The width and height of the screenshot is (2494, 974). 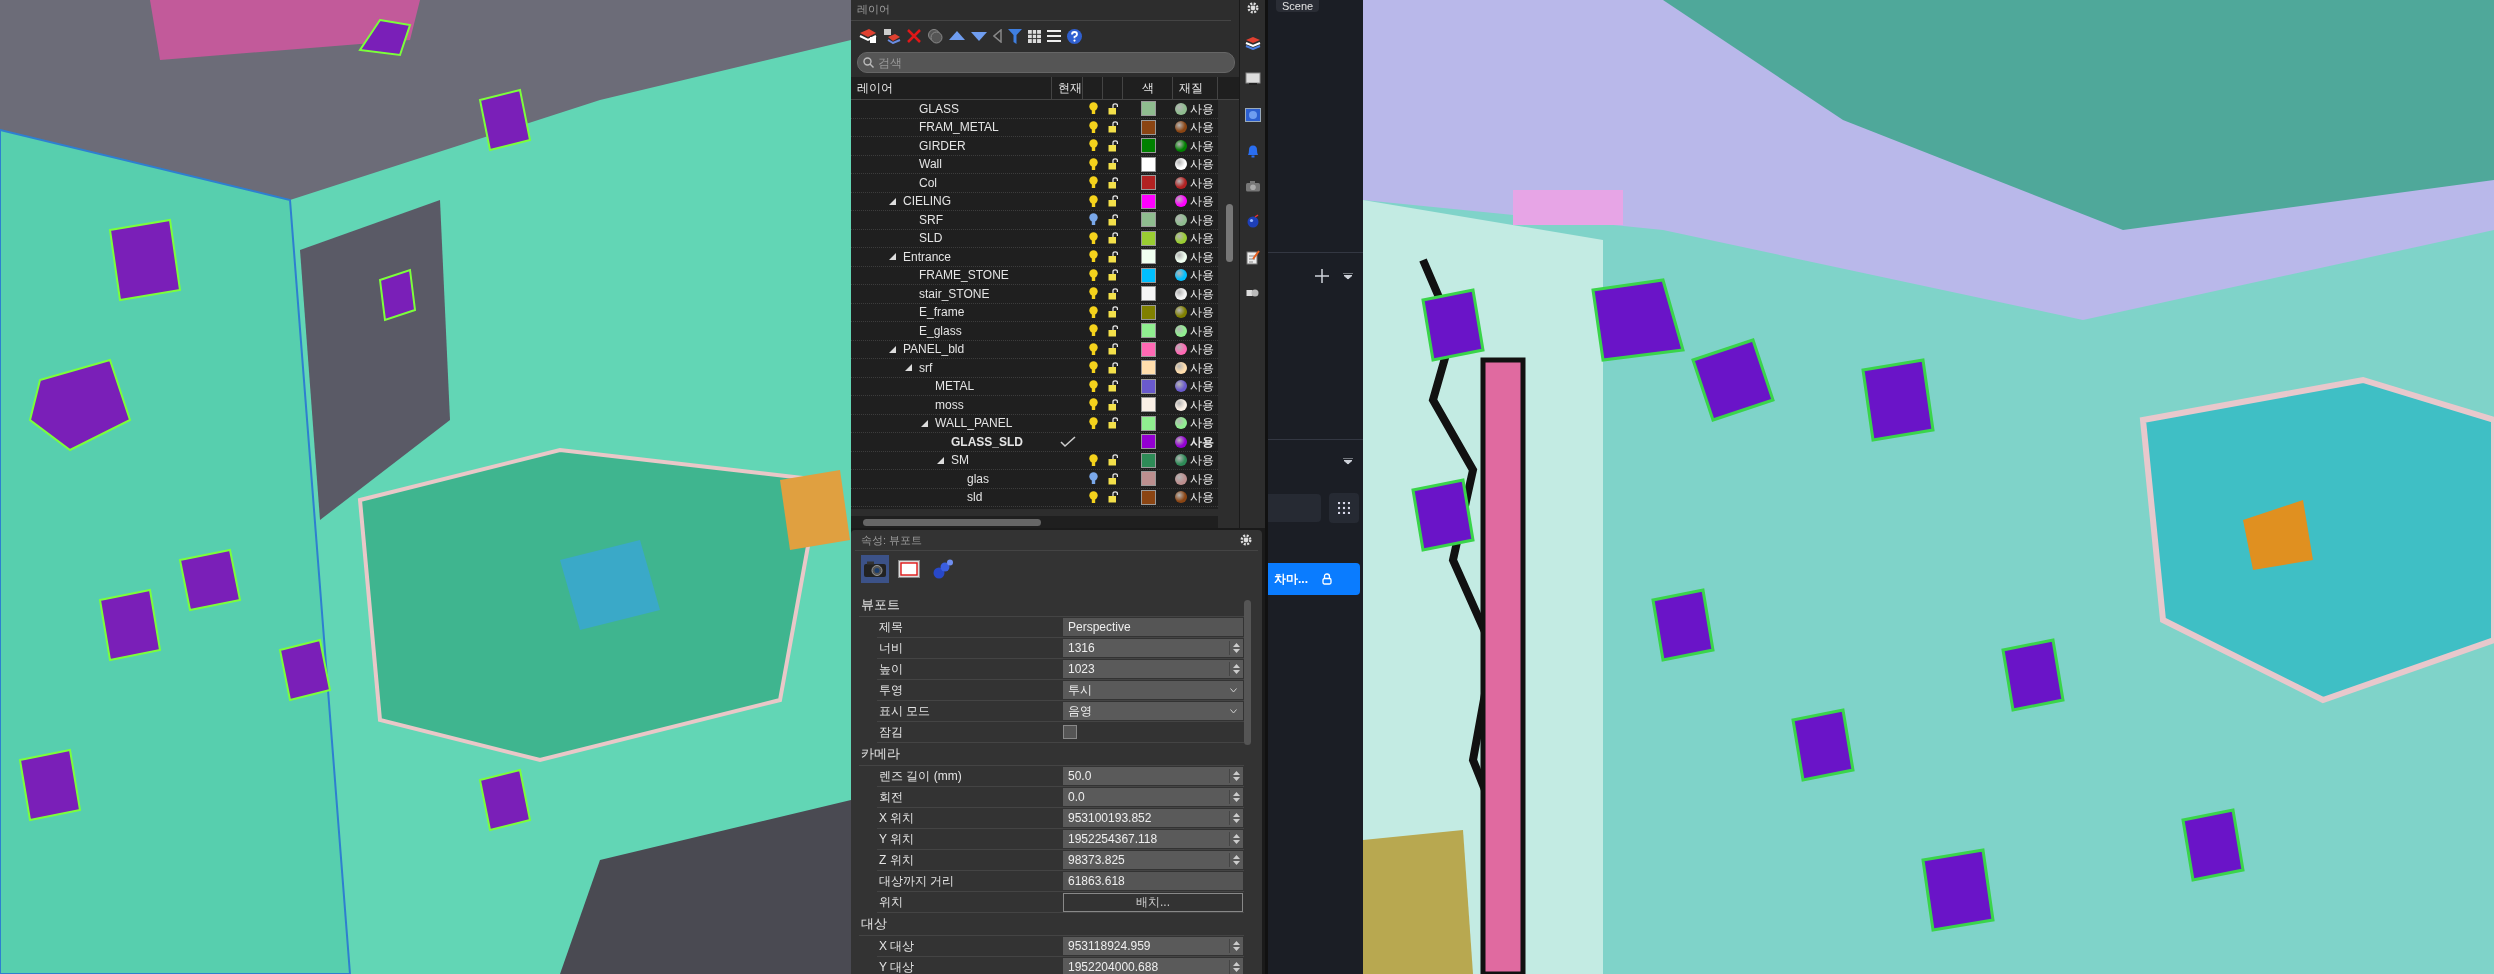 I want to click on number-field: 1316, so click(x=1153, y=648).